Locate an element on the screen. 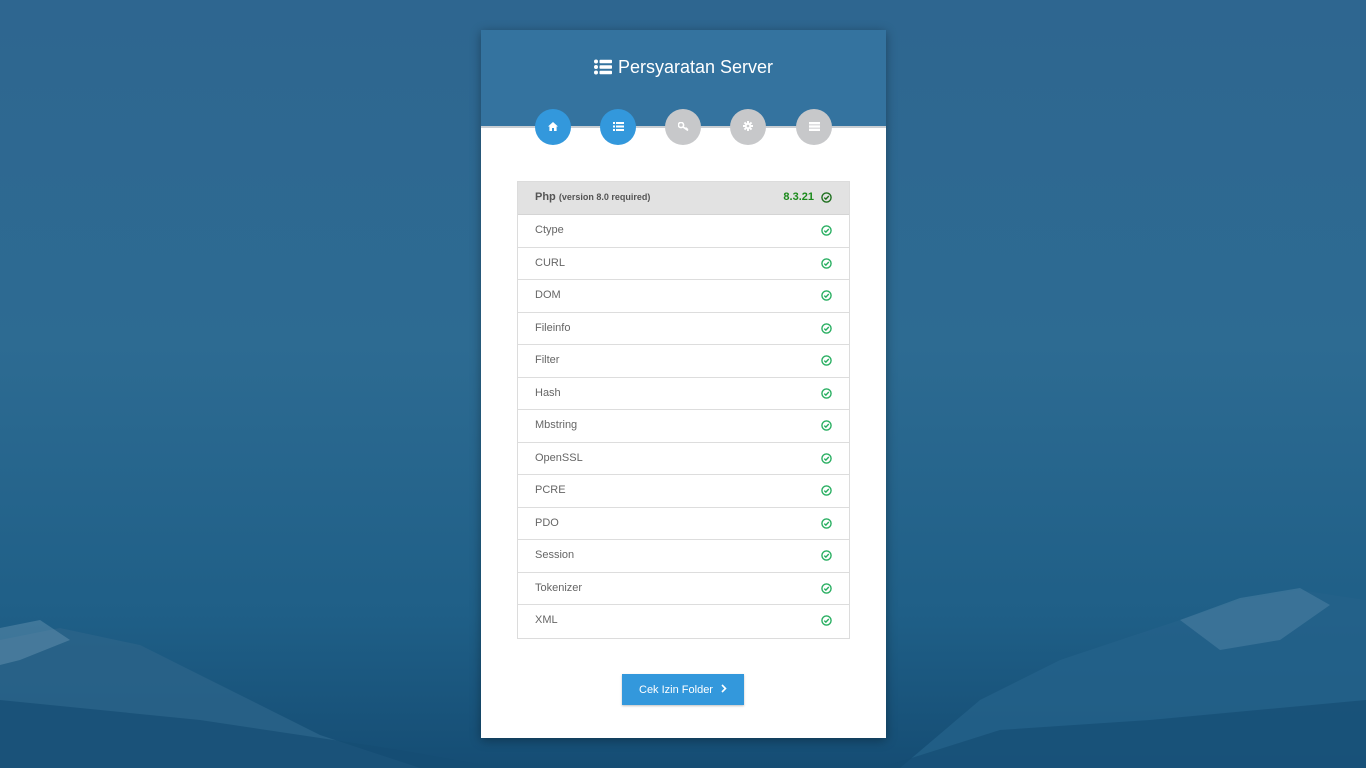 The width and height of the screenshot is (1366, 768). extension-name: Hash is located at coordinates (548, 392).